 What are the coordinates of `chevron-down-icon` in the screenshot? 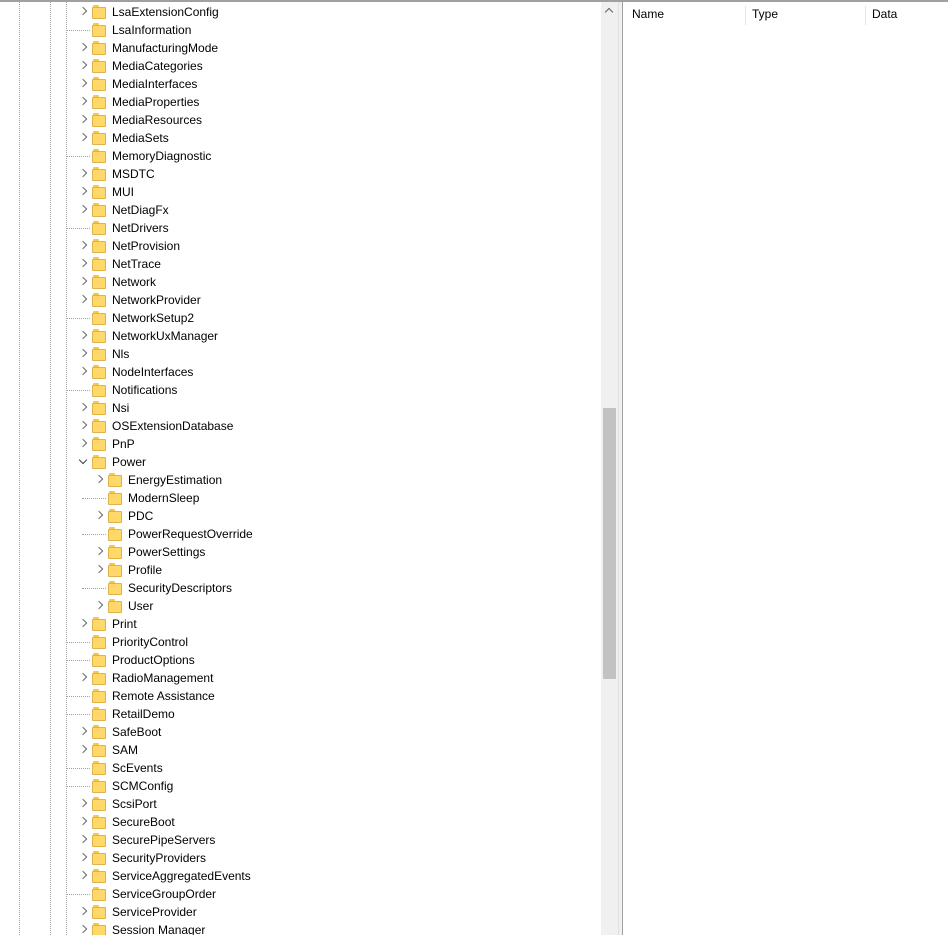 It's located at (83, 462).